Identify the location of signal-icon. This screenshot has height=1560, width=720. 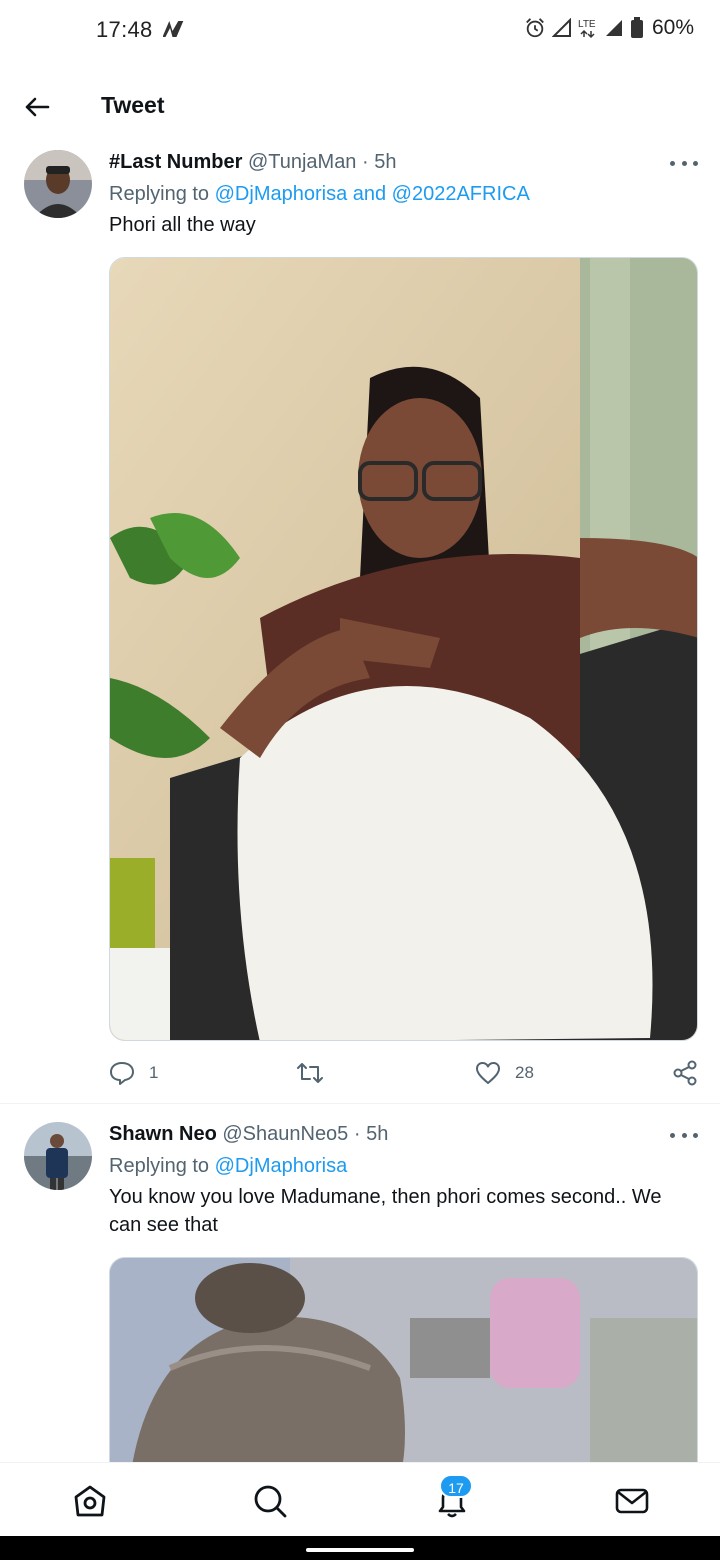
(561, 27).